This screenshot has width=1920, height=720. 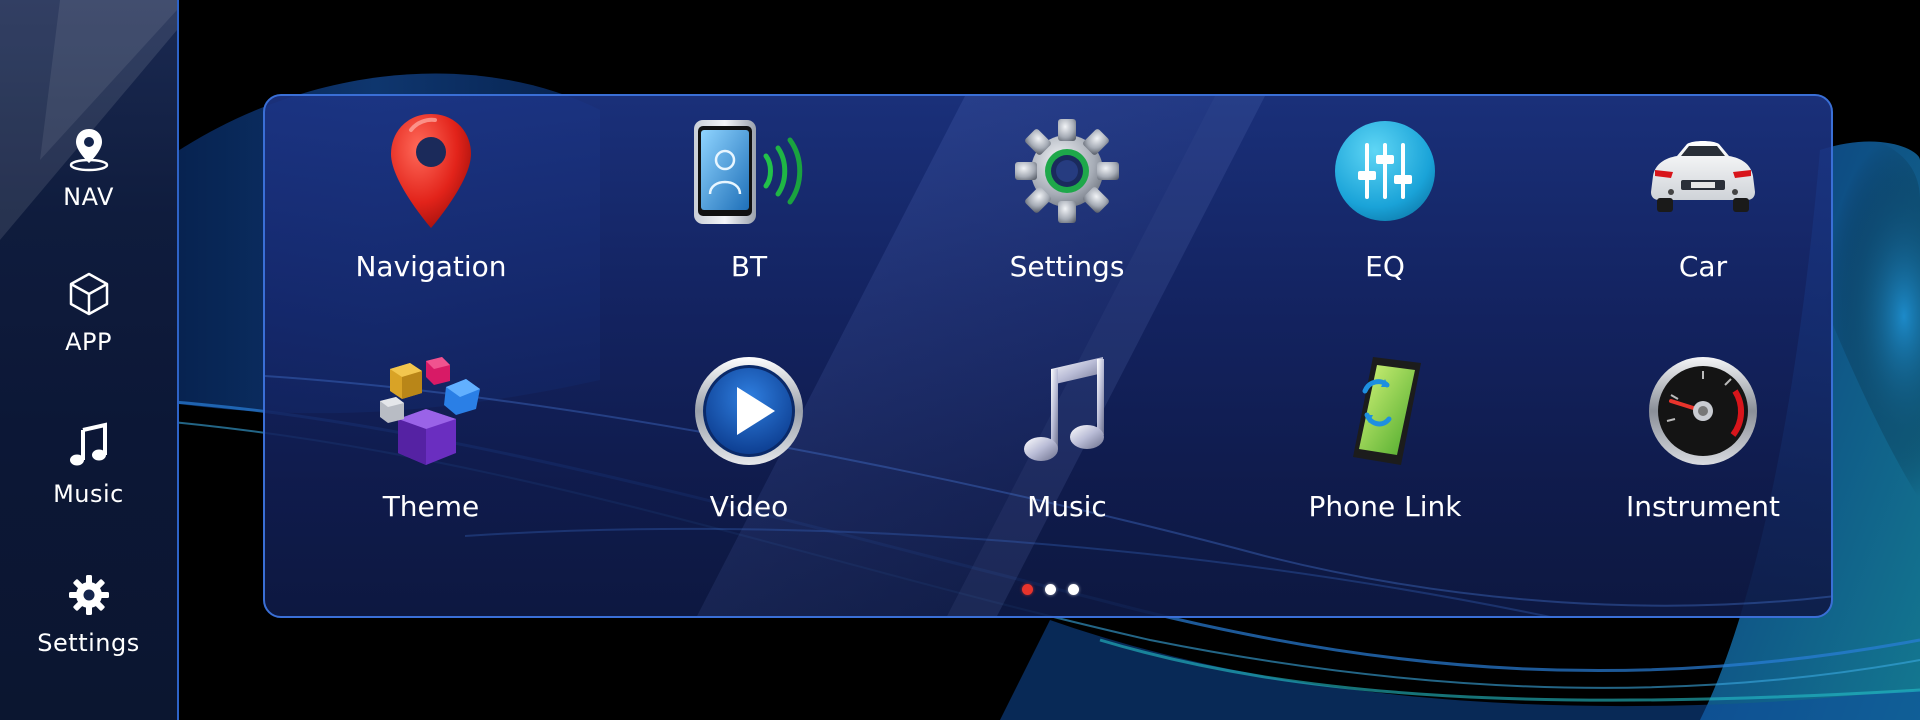 I want to click on app-eq: EQ, so click(x=1385, y=206).